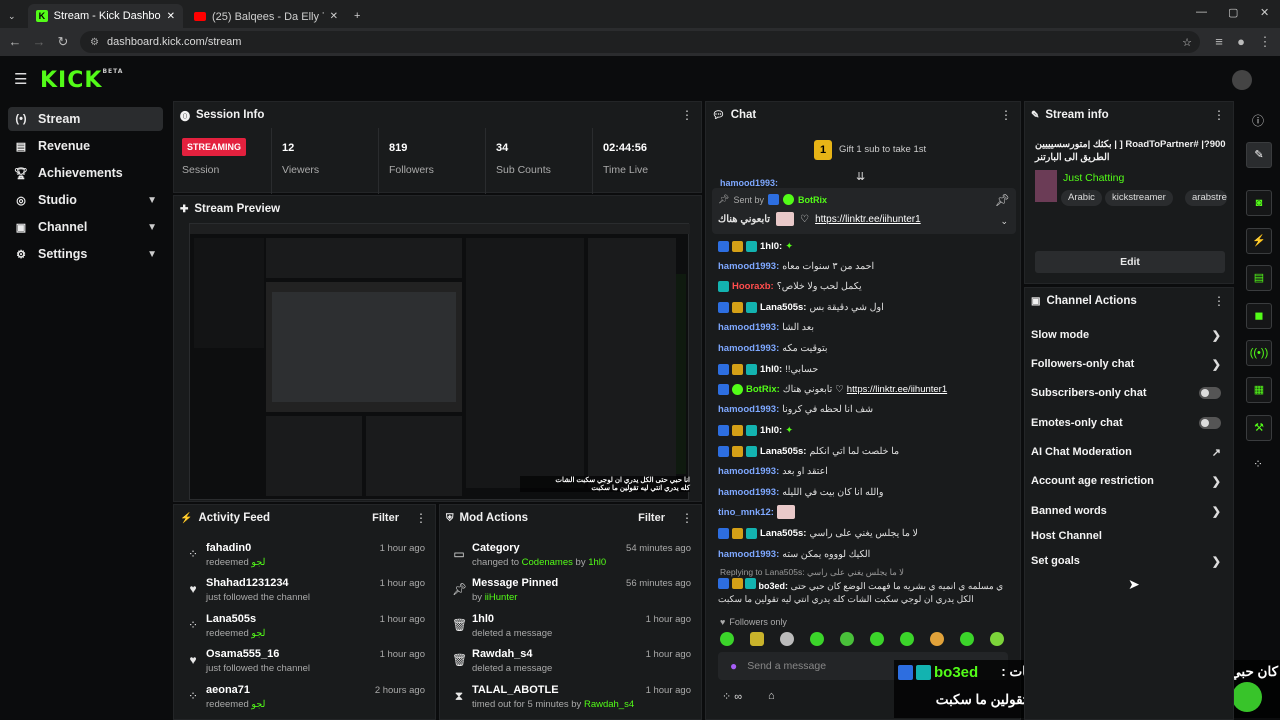 This screenshot has width=1280, height=720. Describe the element at coordinates (85, 173) in the screenshot. I see `sidebar-item-achievements: 🏆︎ Achievements` at that location.